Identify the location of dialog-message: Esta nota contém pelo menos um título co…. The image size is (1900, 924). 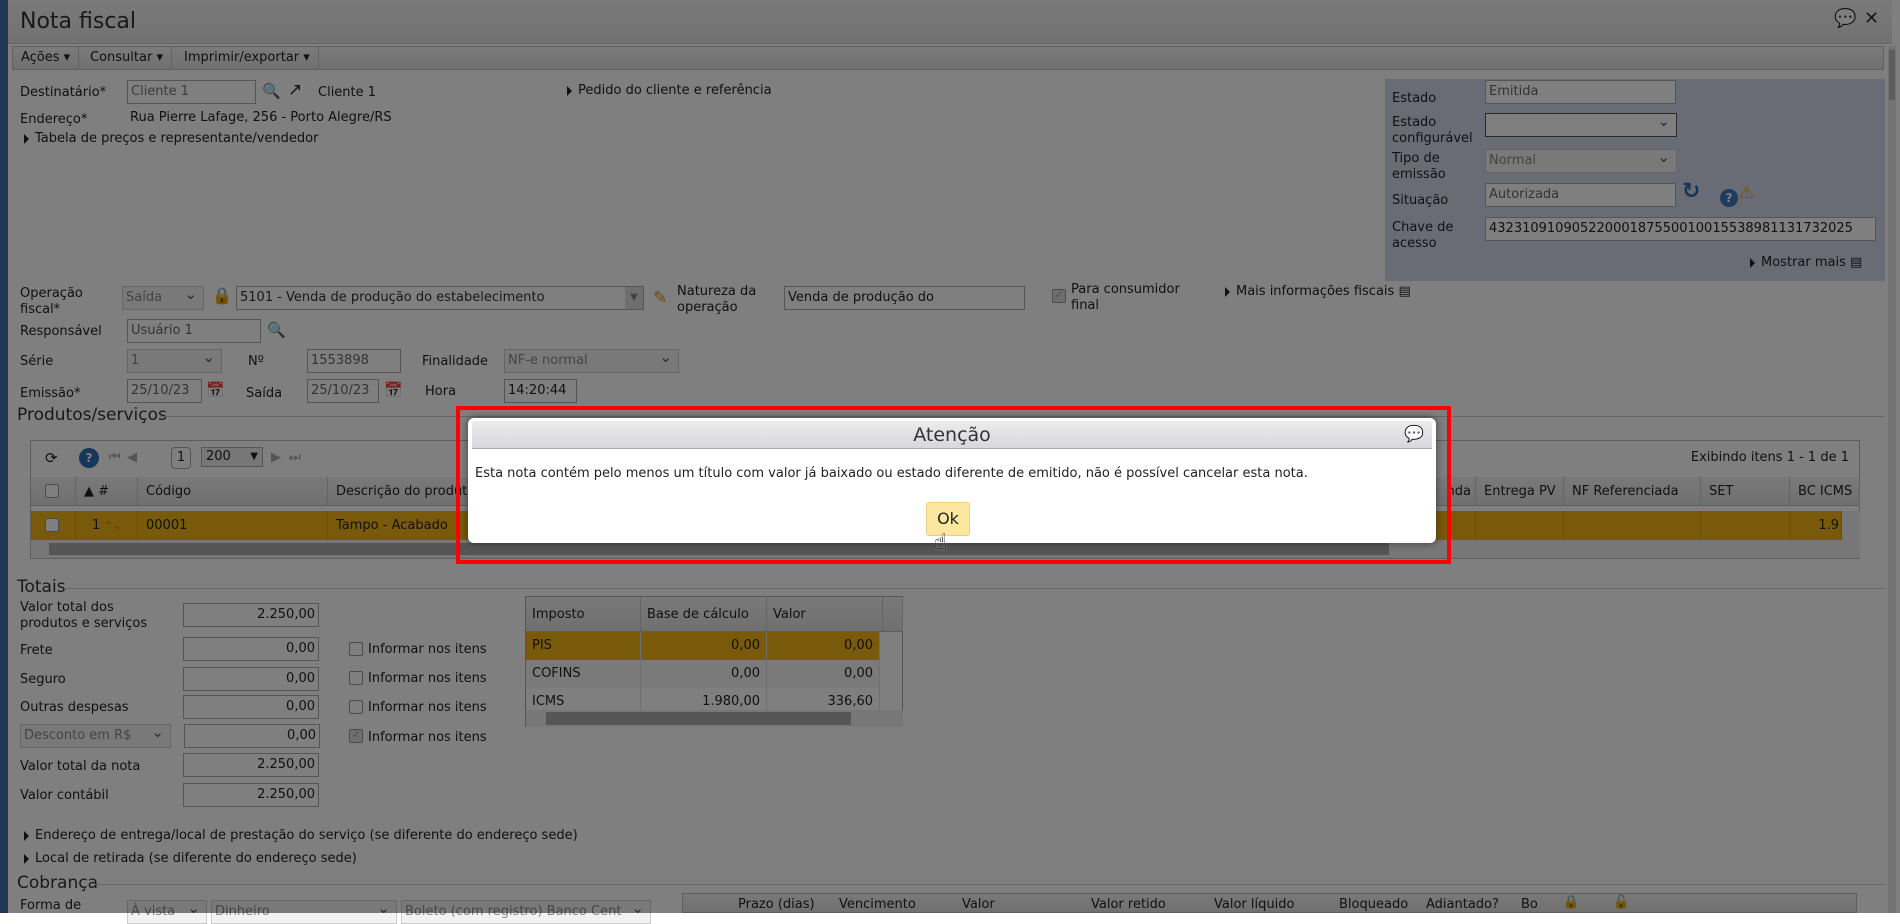
(891, 473).